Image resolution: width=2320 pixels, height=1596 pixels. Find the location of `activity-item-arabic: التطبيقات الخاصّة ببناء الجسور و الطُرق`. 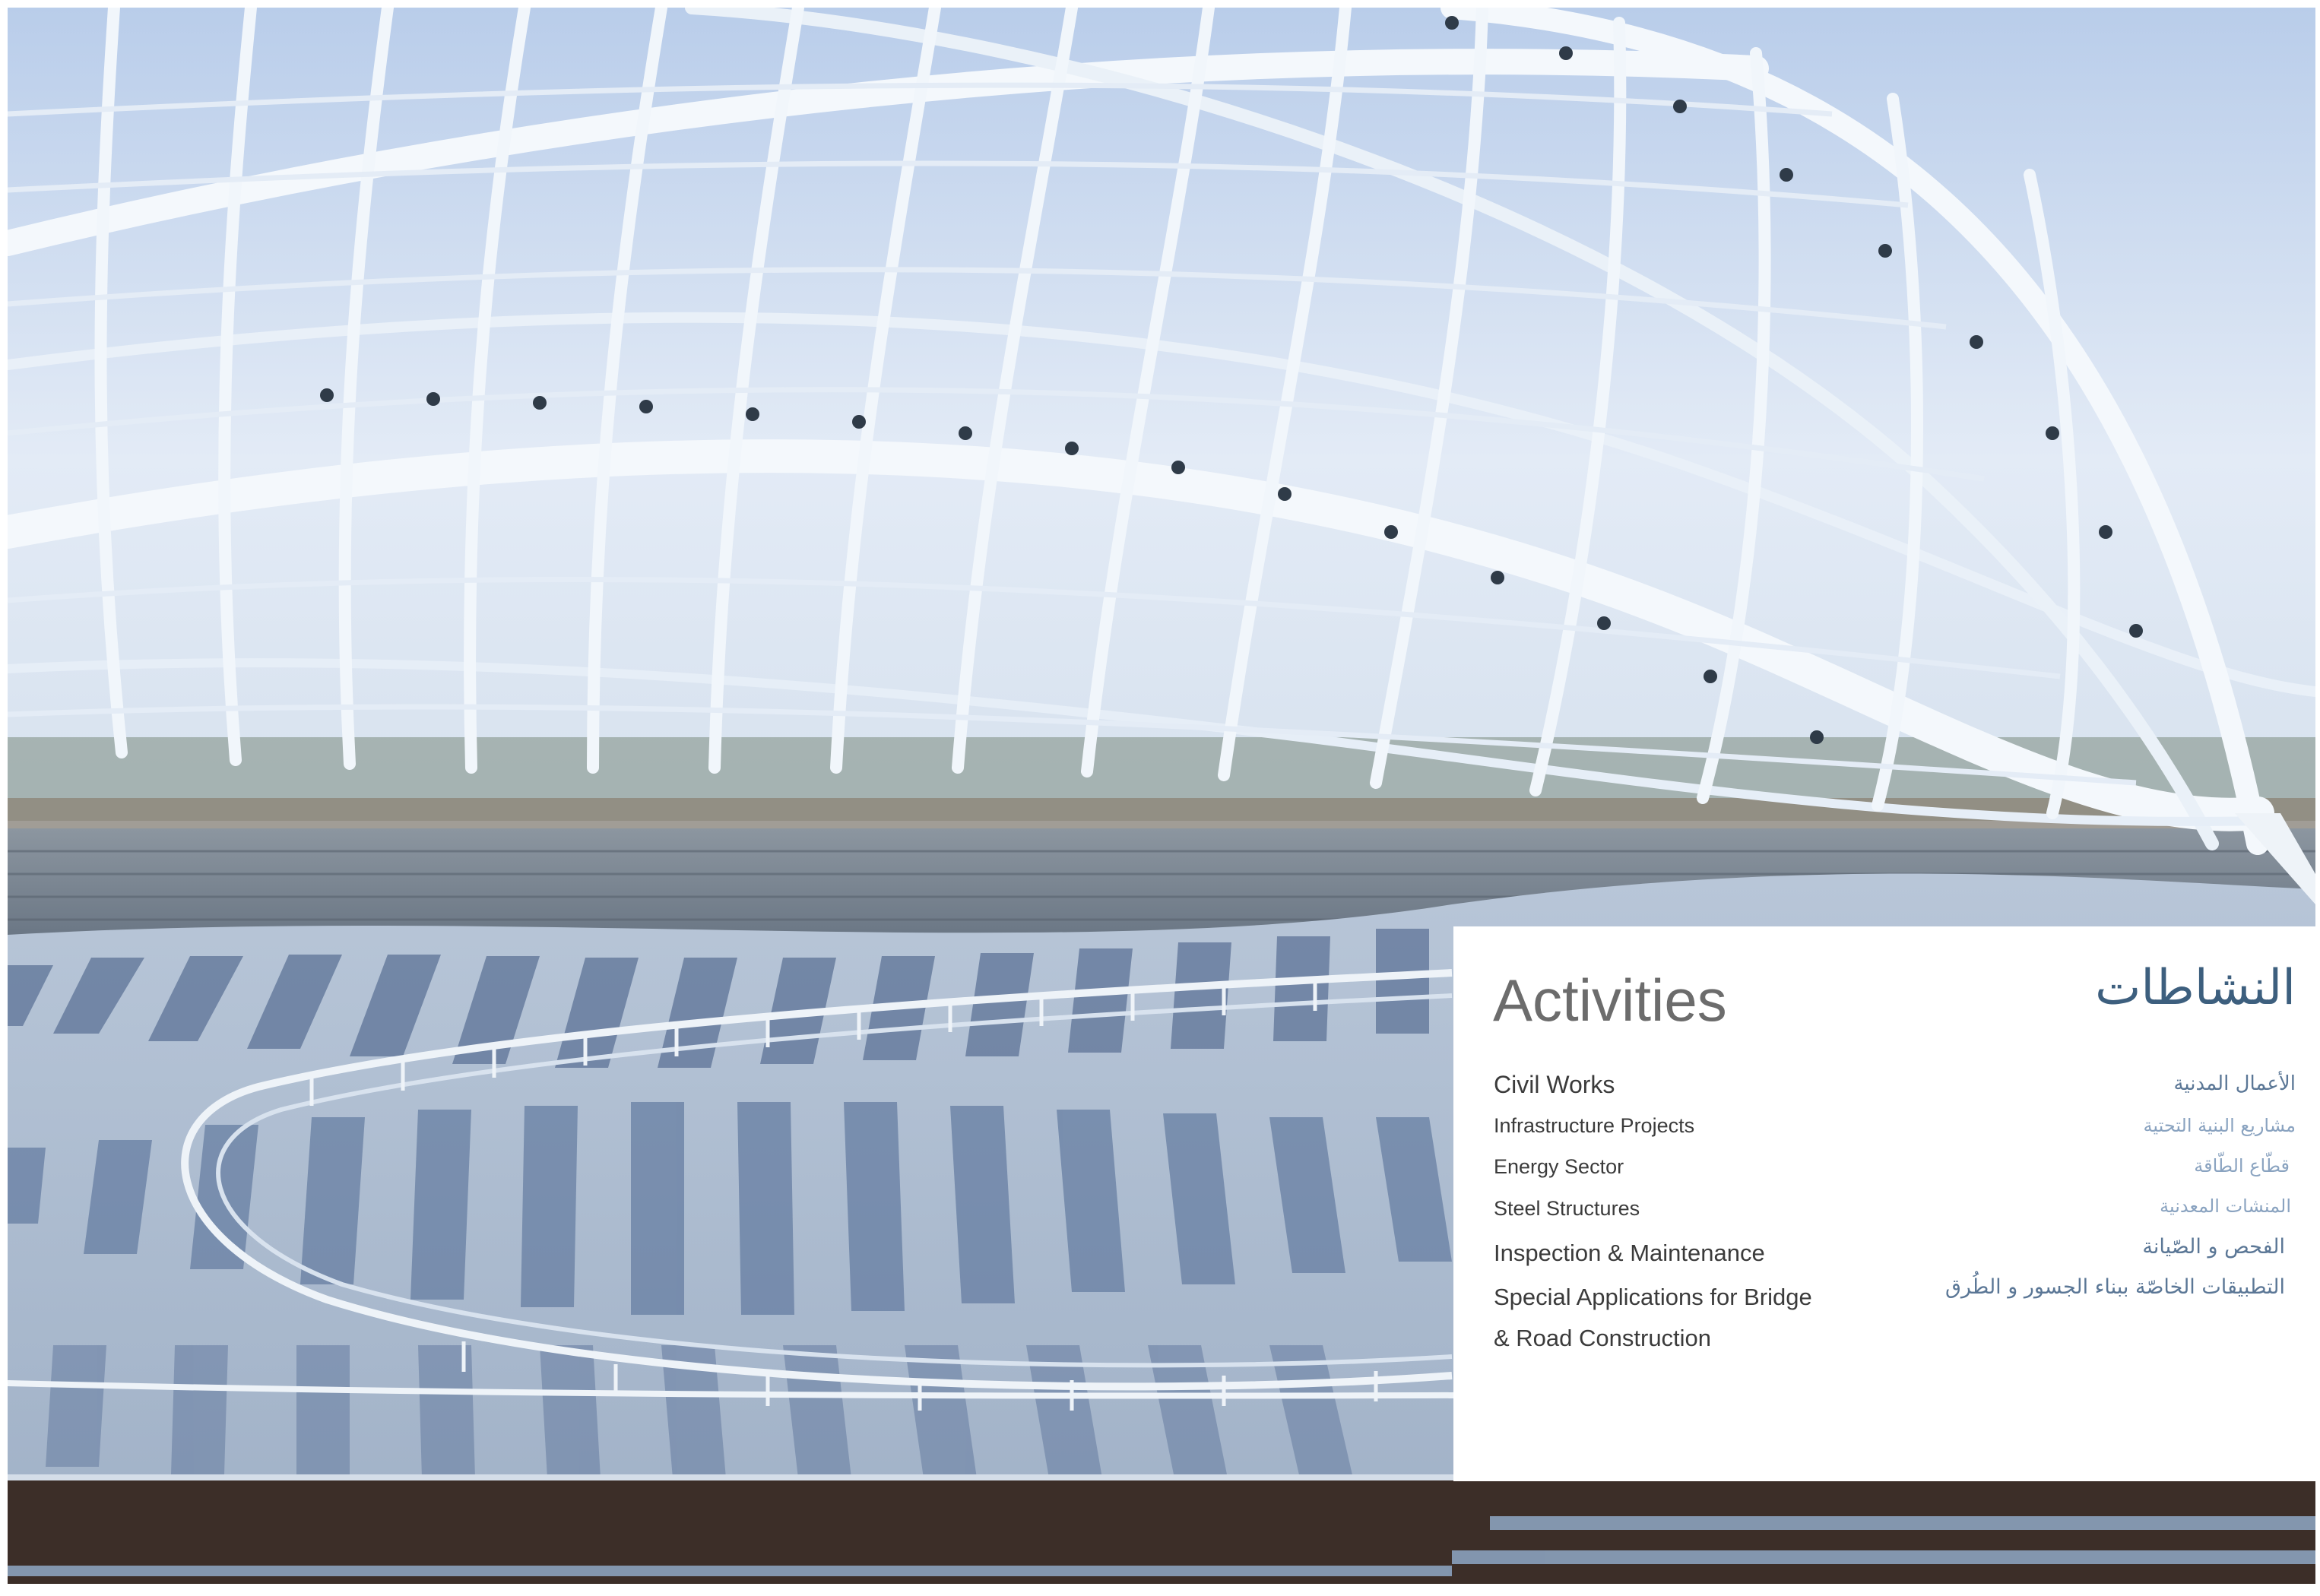

activity-item-arabic: التطبيقات الخاصّة ببناء الجسور و الطُرق is located at coordinates (2114, 1287).